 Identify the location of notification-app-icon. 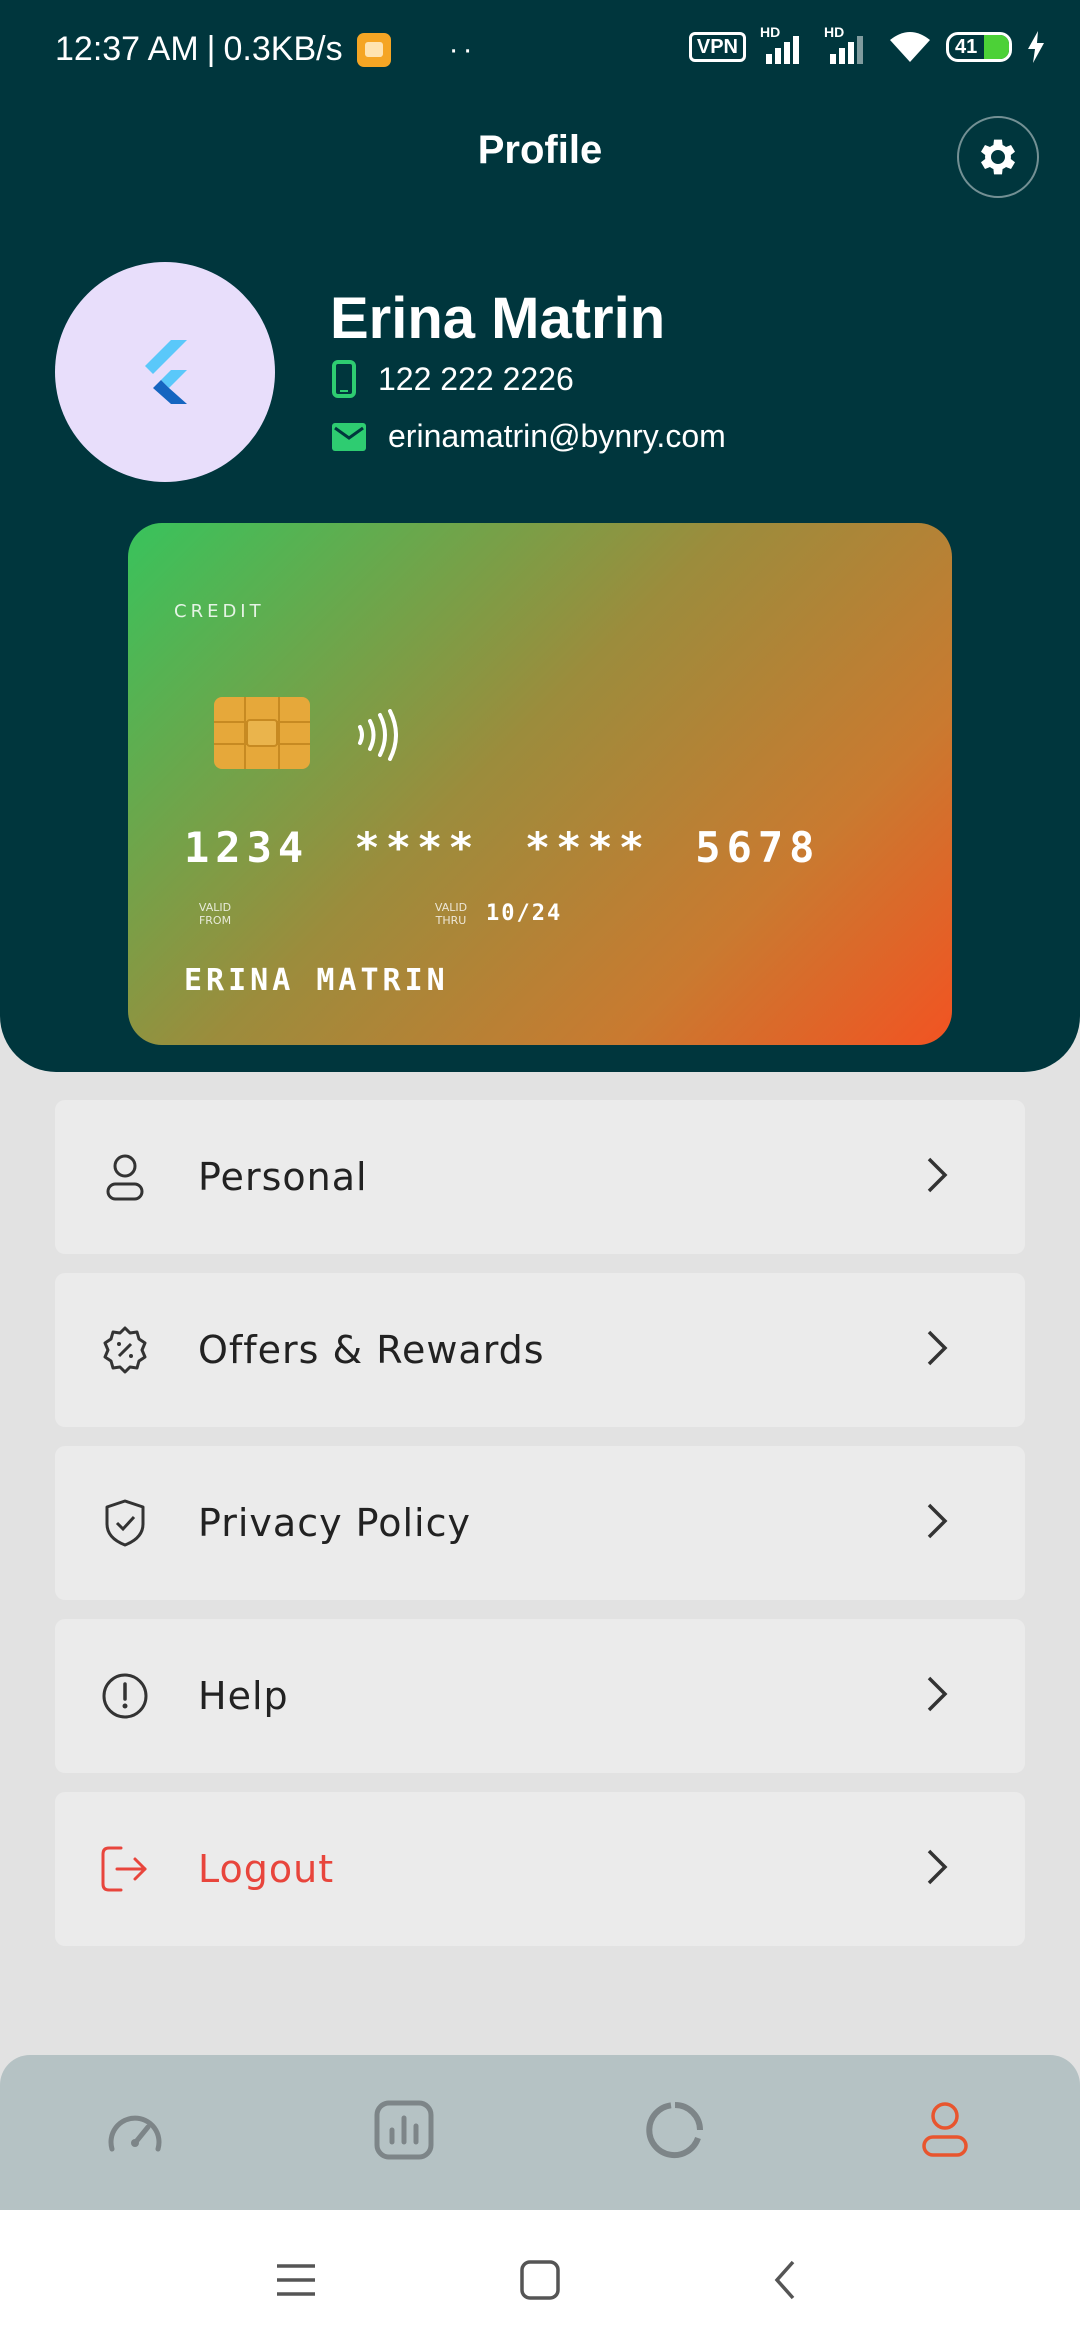
(373, 49).